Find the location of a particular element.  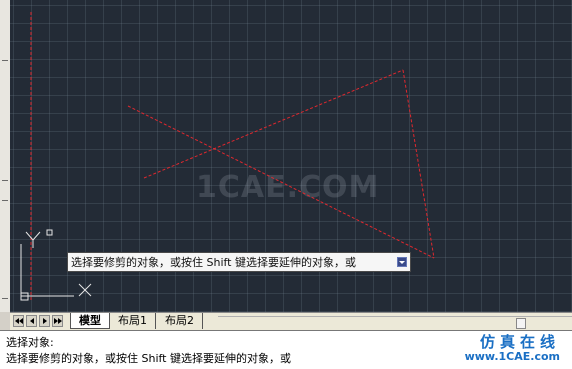

layout-tab-bar: 模型 布局1 布局2 is located at coordinates (291, 321).